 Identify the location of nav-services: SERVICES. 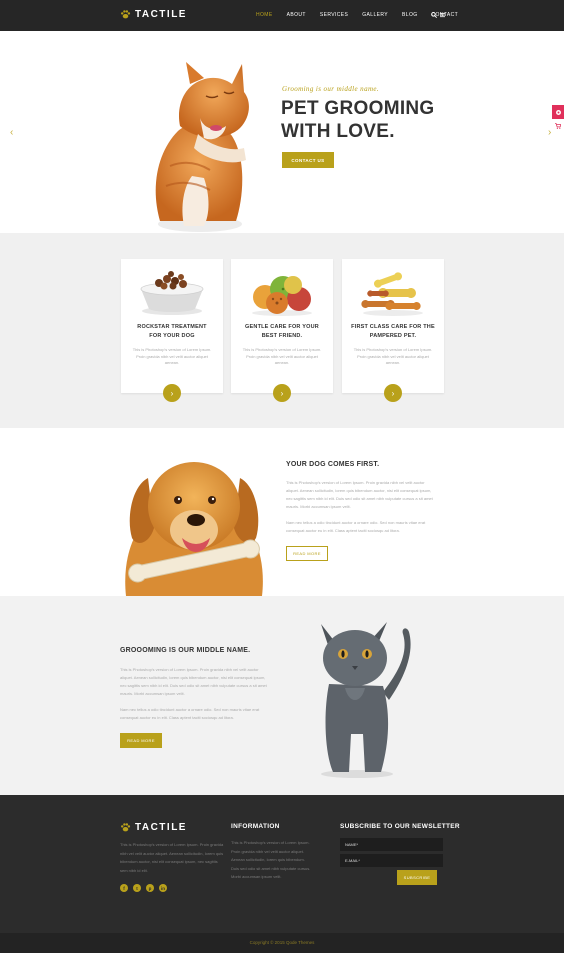
(334, 15).